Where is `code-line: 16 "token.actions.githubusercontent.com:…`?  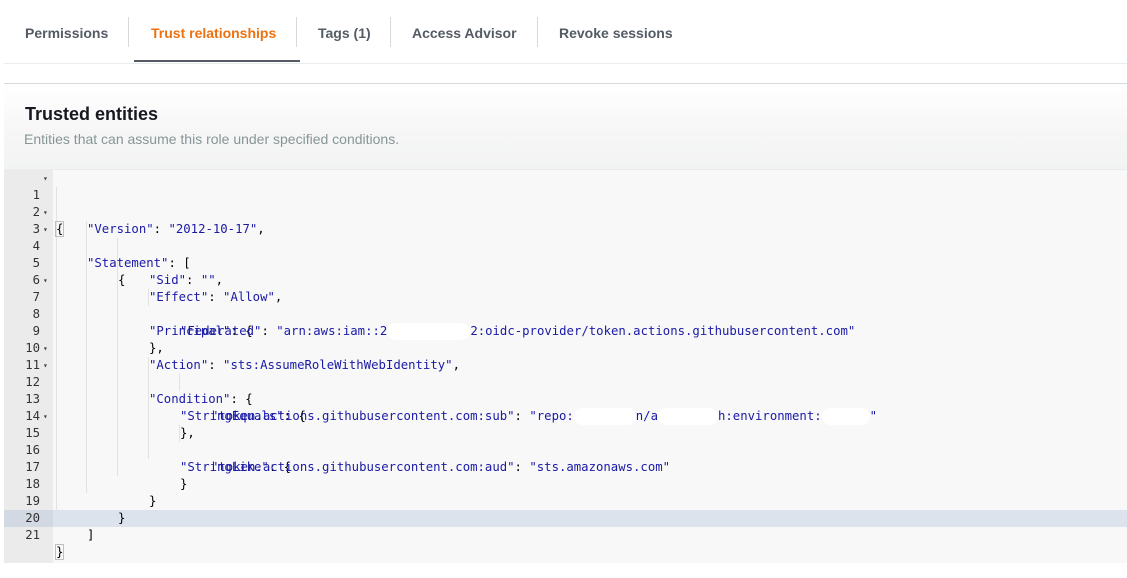 code-line: 16 "token.actions.githubusercontent.com:… is located at coordinates (565, 449).